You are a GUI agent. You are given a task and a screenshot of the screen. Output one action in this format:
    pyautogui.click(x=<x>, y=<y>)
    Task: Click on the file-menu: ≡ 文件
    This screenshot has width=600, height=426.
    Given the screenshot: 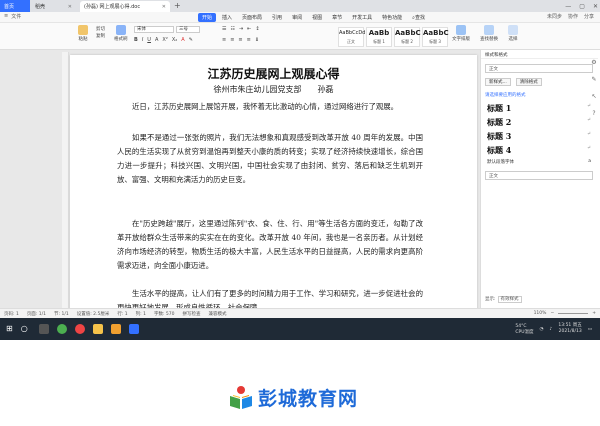 What is the action you would take?
    pyautogui.click(x=12, y=16)
    